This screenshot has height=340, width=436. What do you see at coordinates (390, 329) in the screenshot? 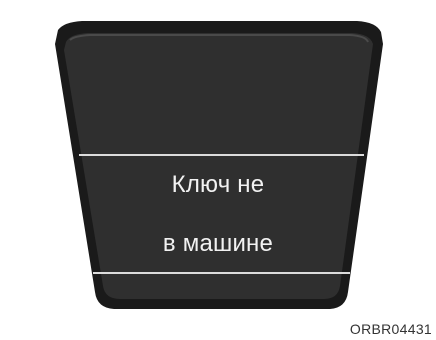
I see `figure-code-label: ORBR04431` at bounding box center [390, 329].